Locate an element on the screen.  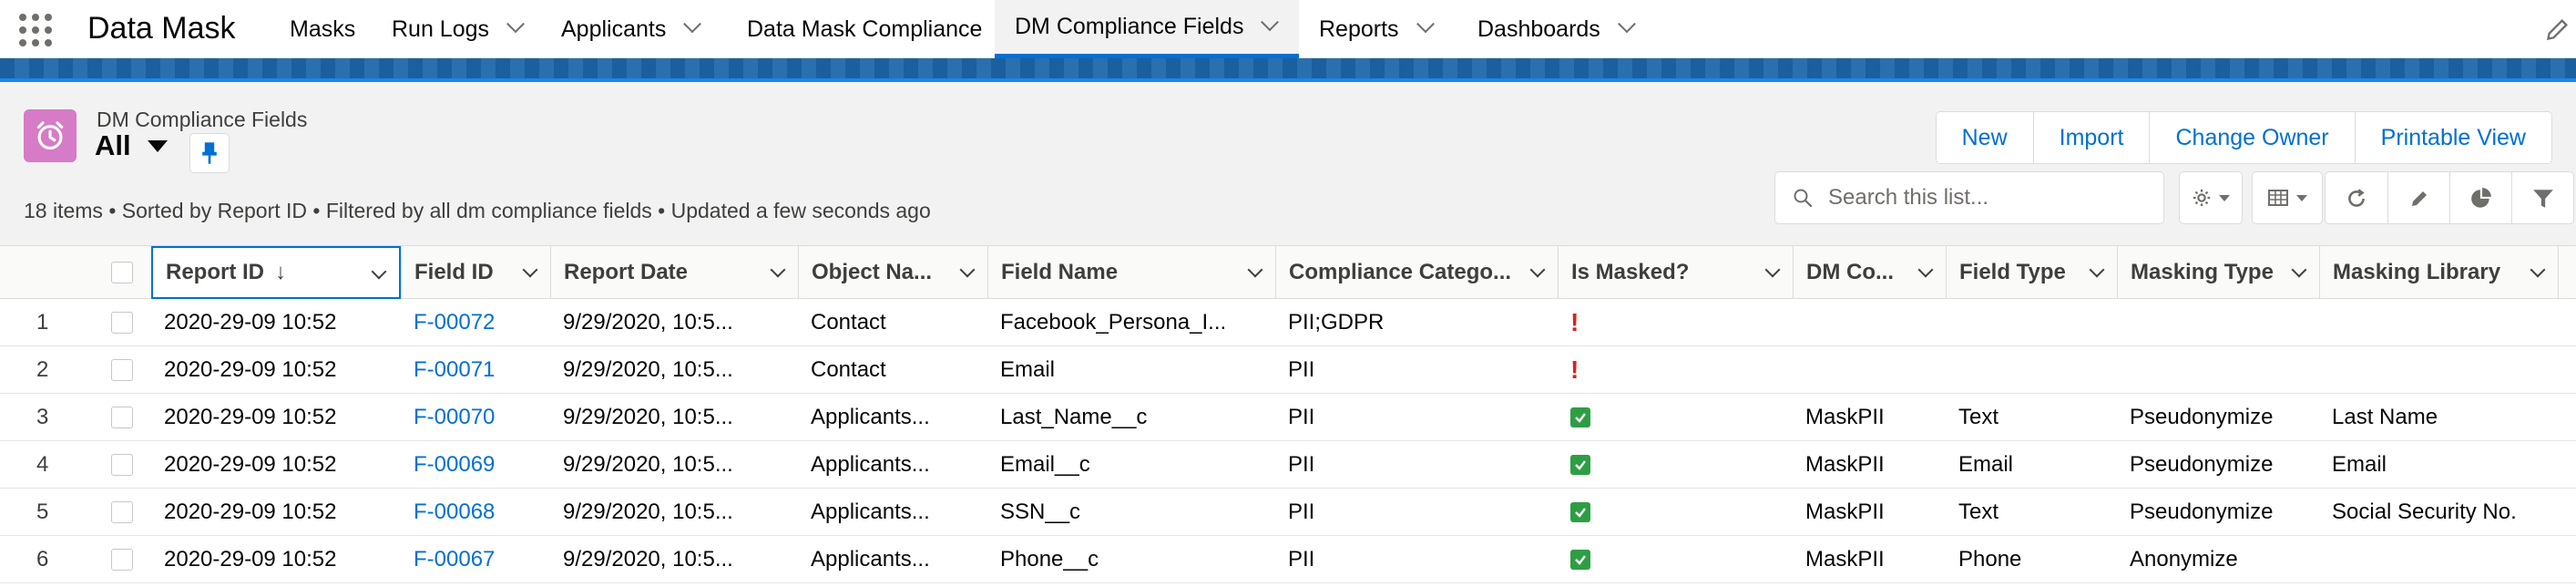
printable-view-button: Printable View is located at coordinates (2452, 137).